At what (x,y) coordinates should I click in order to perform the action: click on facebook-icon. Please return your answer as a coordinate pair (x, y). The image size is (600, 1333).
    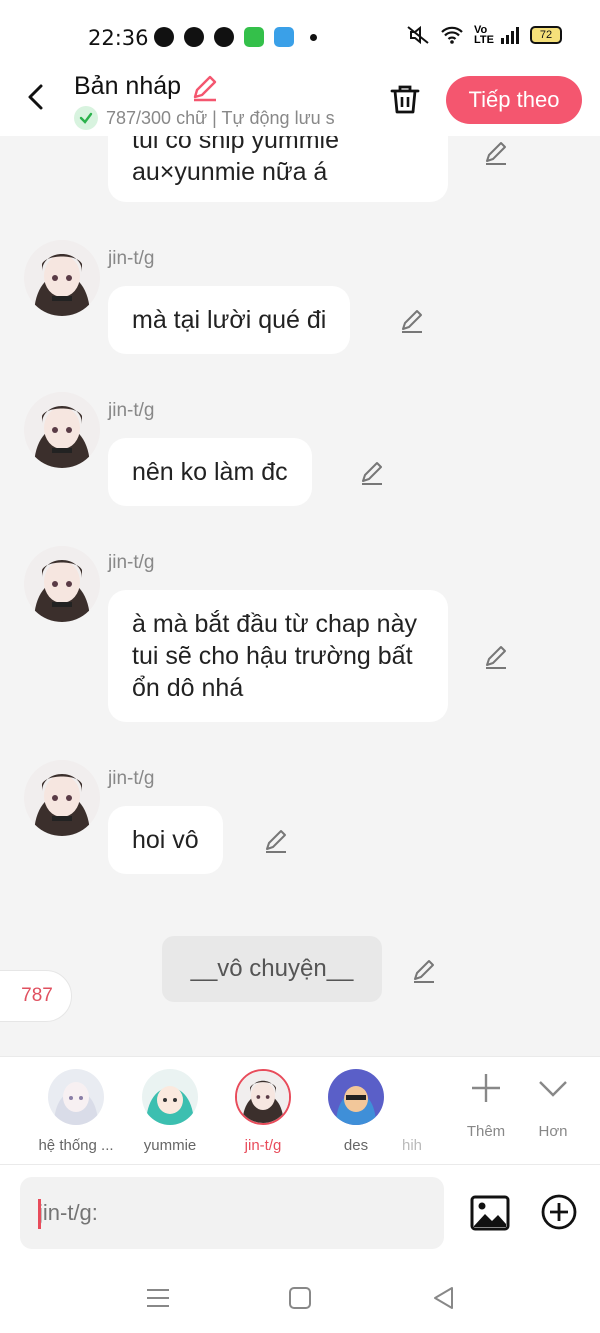
    Looking at the image, I should click on (194, 37).